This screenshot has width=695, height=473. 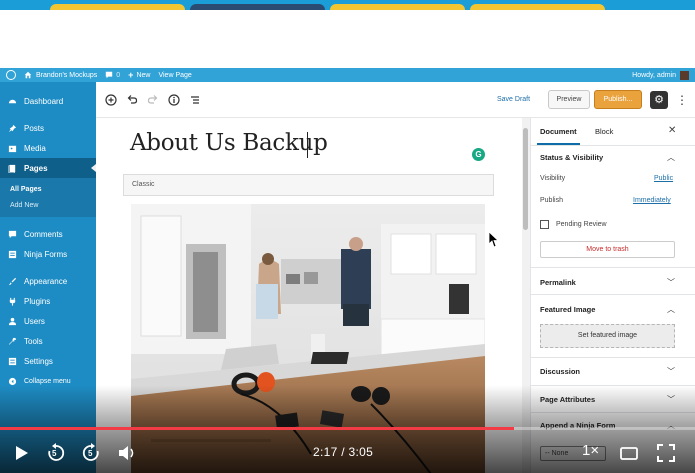 I want to click on pending-review-label: Pending Review, so click(x=581, y=224).